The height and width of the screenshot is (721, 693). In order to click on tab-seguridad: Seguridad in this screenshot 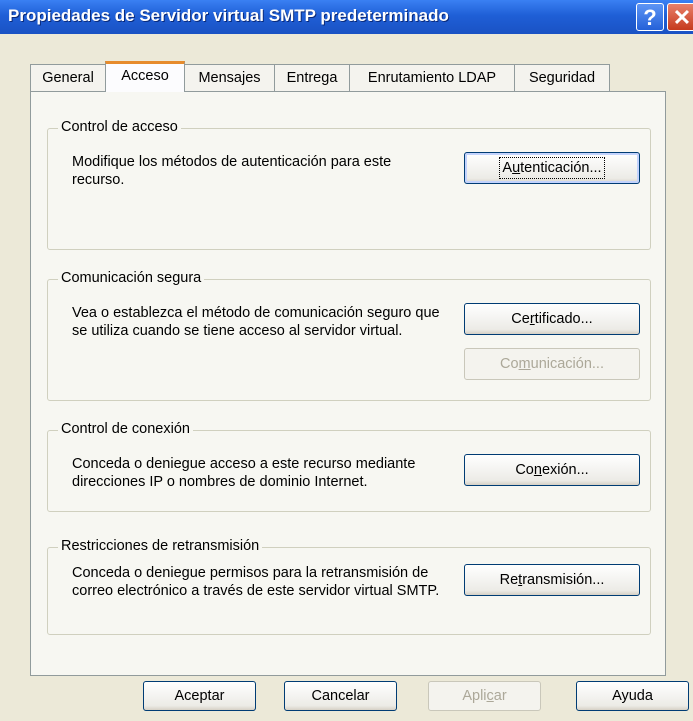, I will do `click(562, 77)`.